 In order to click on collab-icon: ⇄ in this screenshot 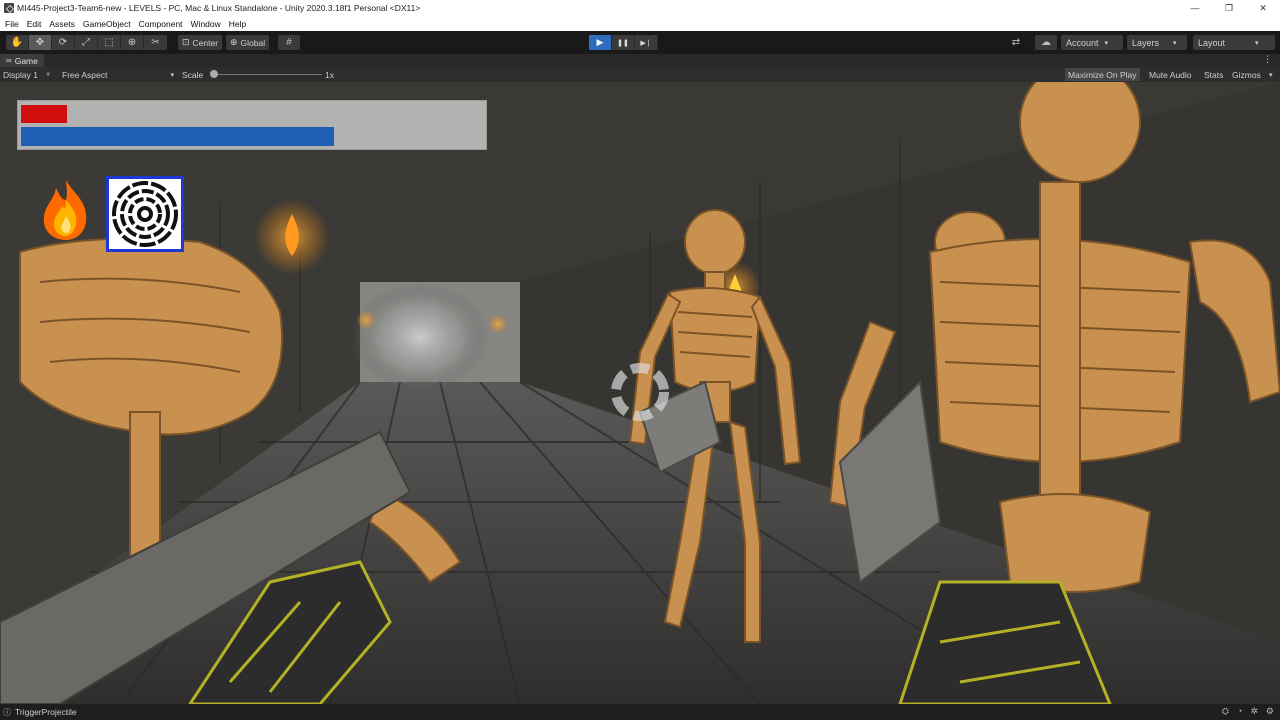, I will do `click(1016, 42)`.